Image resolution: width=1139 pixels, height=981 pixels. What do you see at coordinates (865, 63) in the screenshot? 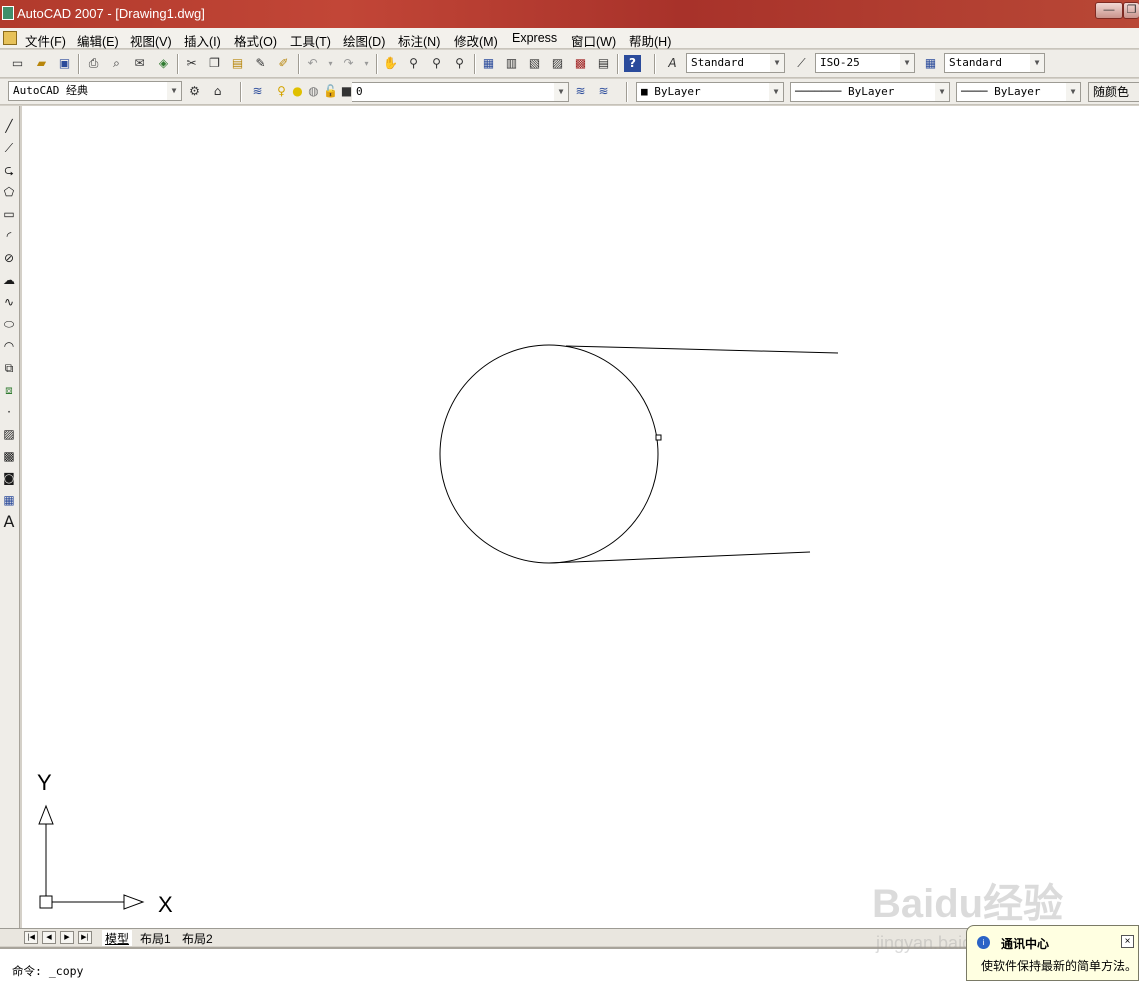
I see `dimension-style-select: ISO-25 ▼` at bounding box center [865, 63].